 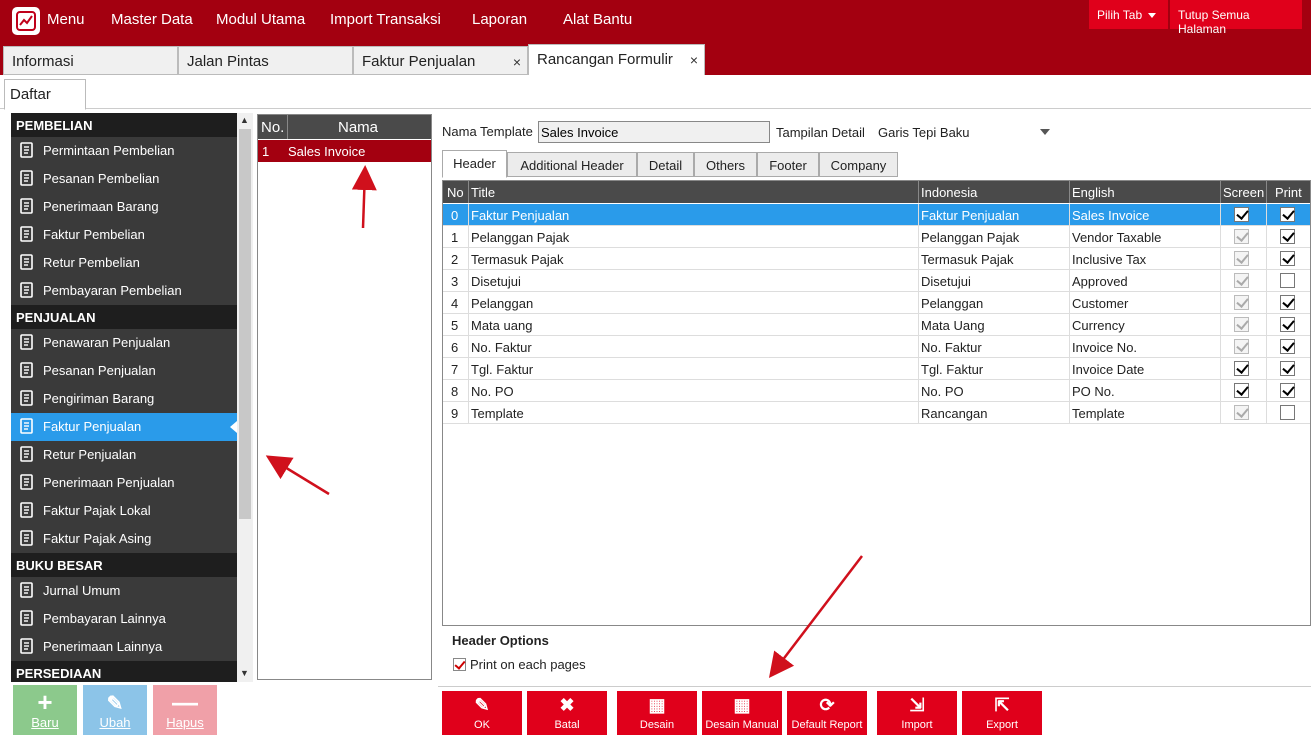 I want to click on menu-laporan: Laporan, so click(x=499, y=19).